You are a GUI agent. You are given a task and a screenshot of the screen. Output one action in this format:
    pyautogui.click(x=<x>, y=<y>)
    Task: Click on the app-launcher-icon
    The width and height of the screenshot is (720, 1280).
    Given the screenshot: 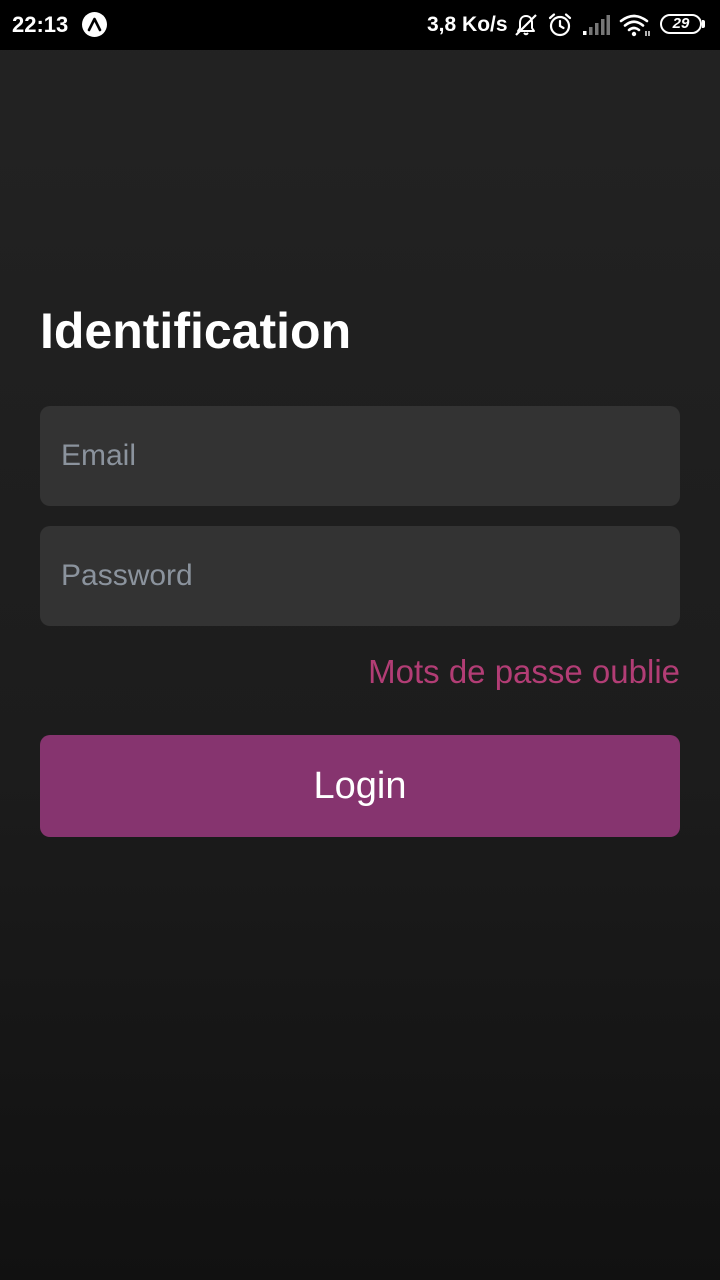 What is the action you would take?
    pyautogui.click(x=94, y=24)
    